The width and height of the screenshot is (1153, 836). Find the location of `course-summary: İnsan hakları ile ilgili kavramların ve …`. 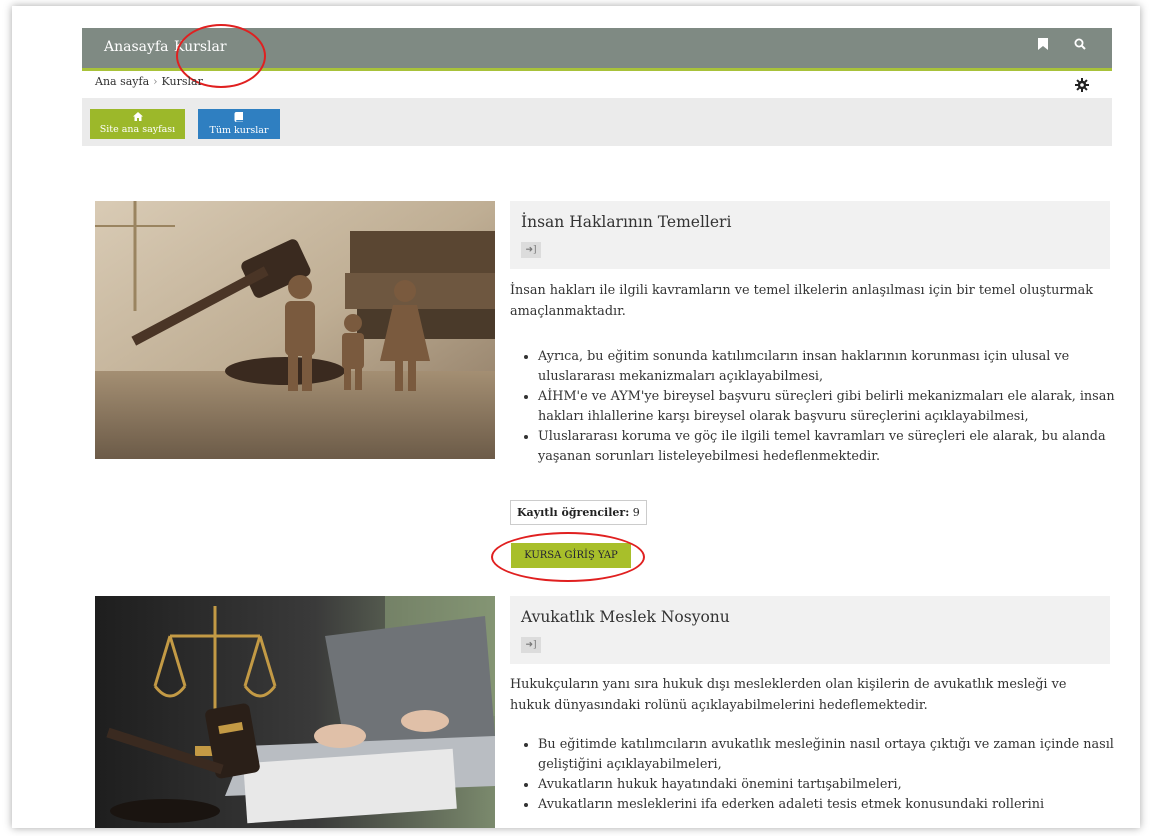

course-summary: İnsan hakları ile ilgili kavramların ve … is located at coordinates (802, 301).